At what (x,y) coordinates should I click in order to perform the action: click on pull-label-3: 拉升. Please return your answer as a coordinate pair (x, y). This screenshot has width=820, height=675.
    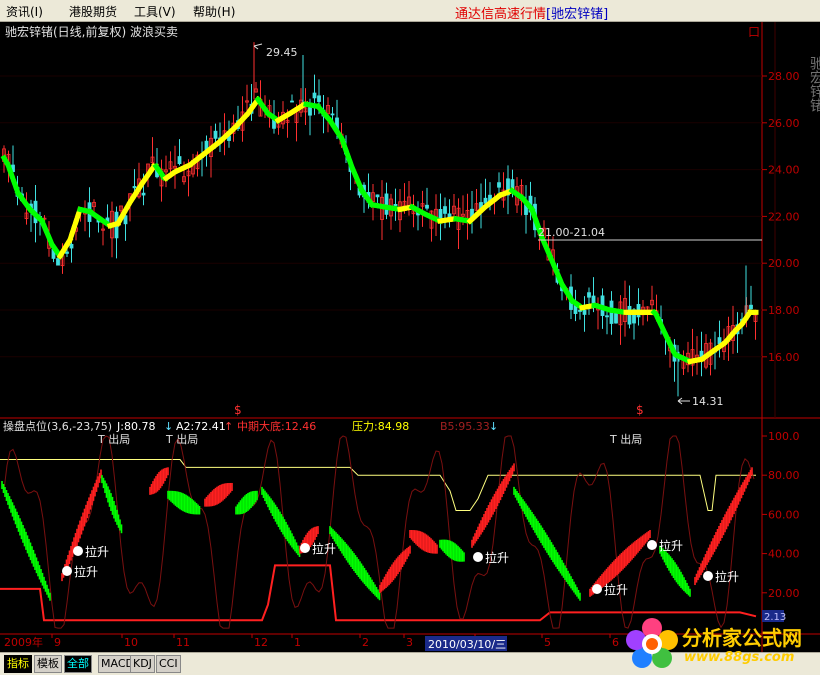
    Looking at the image, I should click on (324, 548).